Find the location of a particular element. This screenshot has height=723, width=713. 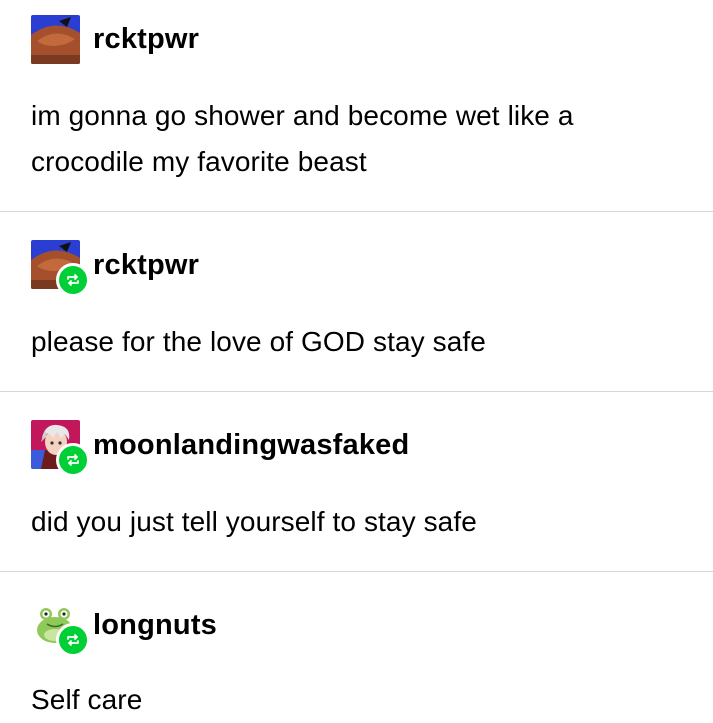

bird-avatar-icon is located at coordinates (55, 39).